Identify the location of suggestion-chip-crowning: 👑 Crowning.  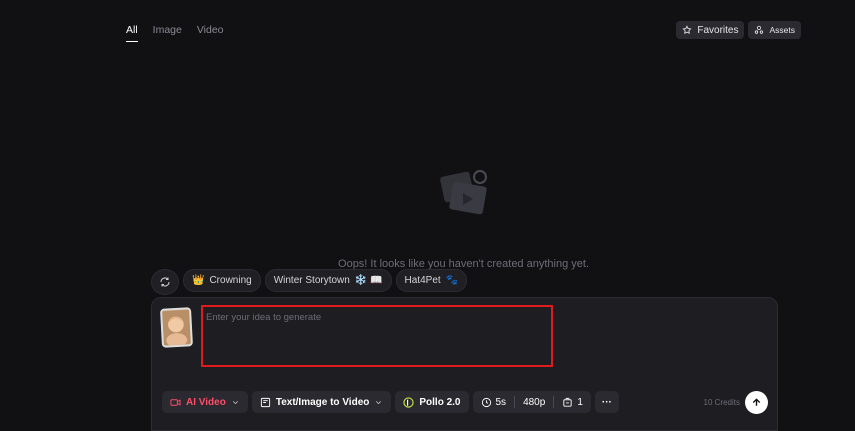
(222, 280).